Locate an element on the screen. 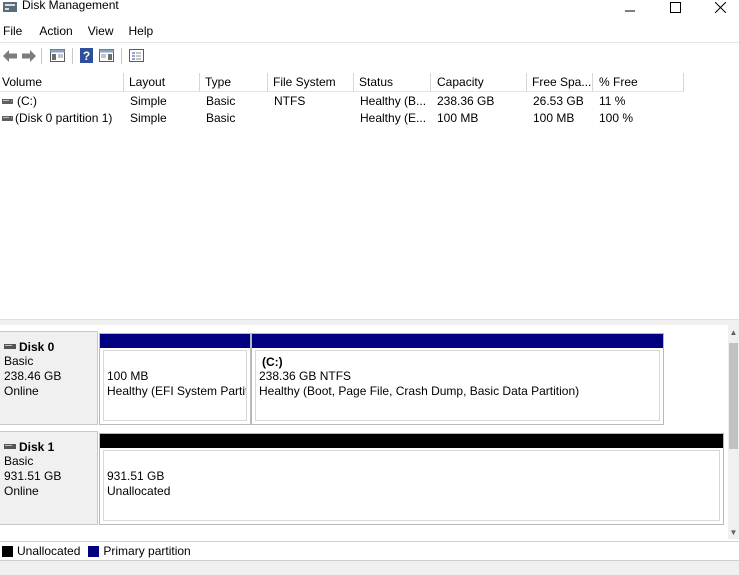 The height and width of the screenshot is (575, 739). minimize-icon is located at coordinates (630, 11).